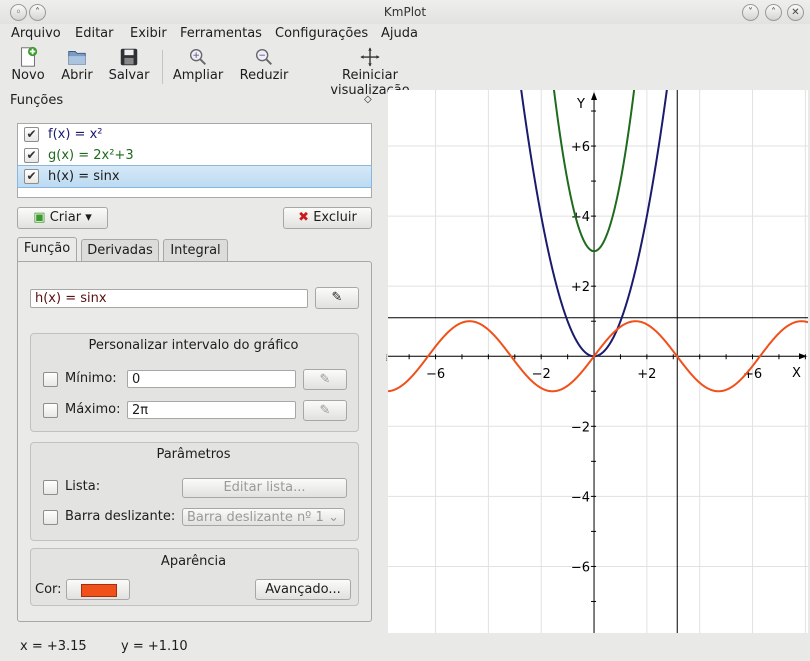 Image resolution: width=810 pixels, height=661 pixels. What do you see at coordinates (129, 57) in the screenshot?
I see `save-icon` at bounding box center [129, 57].